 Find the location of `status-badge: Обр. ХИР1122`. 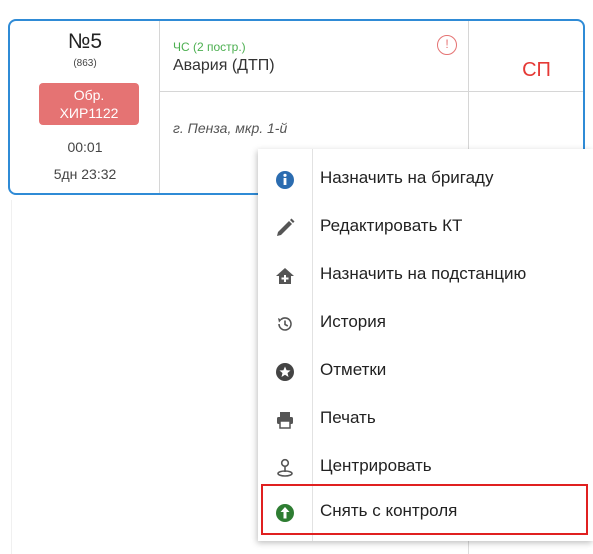

status-badge: Обр. ХИР1122 is located at coordinates (89, 104).